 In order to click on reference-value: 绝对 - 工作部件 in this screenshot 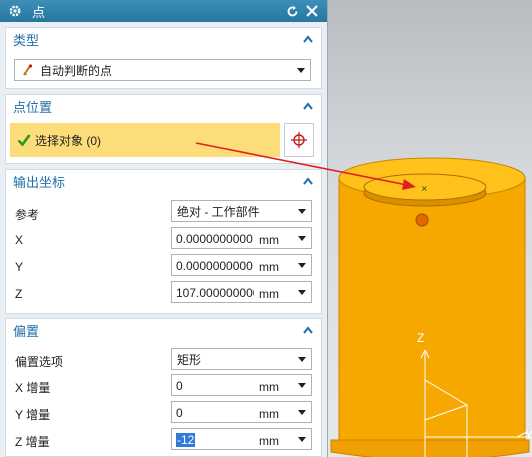, I will do `click(218, 211)`.